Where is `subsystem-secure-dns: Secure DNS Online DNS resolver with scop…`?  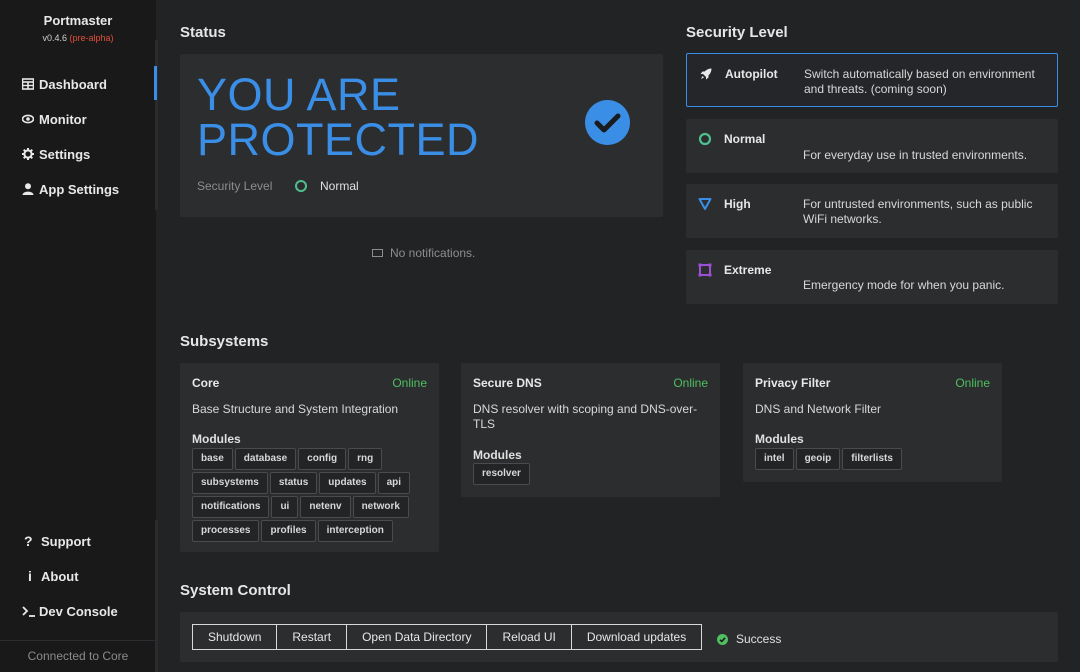 subsystem-secure-dns: Secure DNS Online DNS resolver with scop… is located at coordinates (590, 430).